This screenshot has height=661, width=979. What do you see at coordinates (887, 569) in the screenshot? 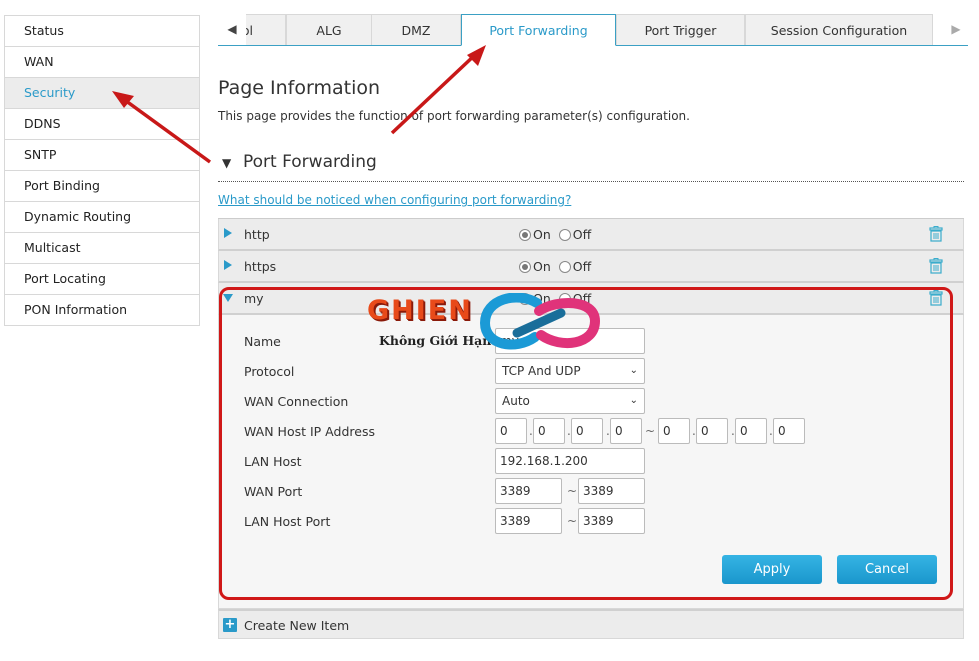
I see `cancel-button: Cancel` at bounding box center [887, 569].